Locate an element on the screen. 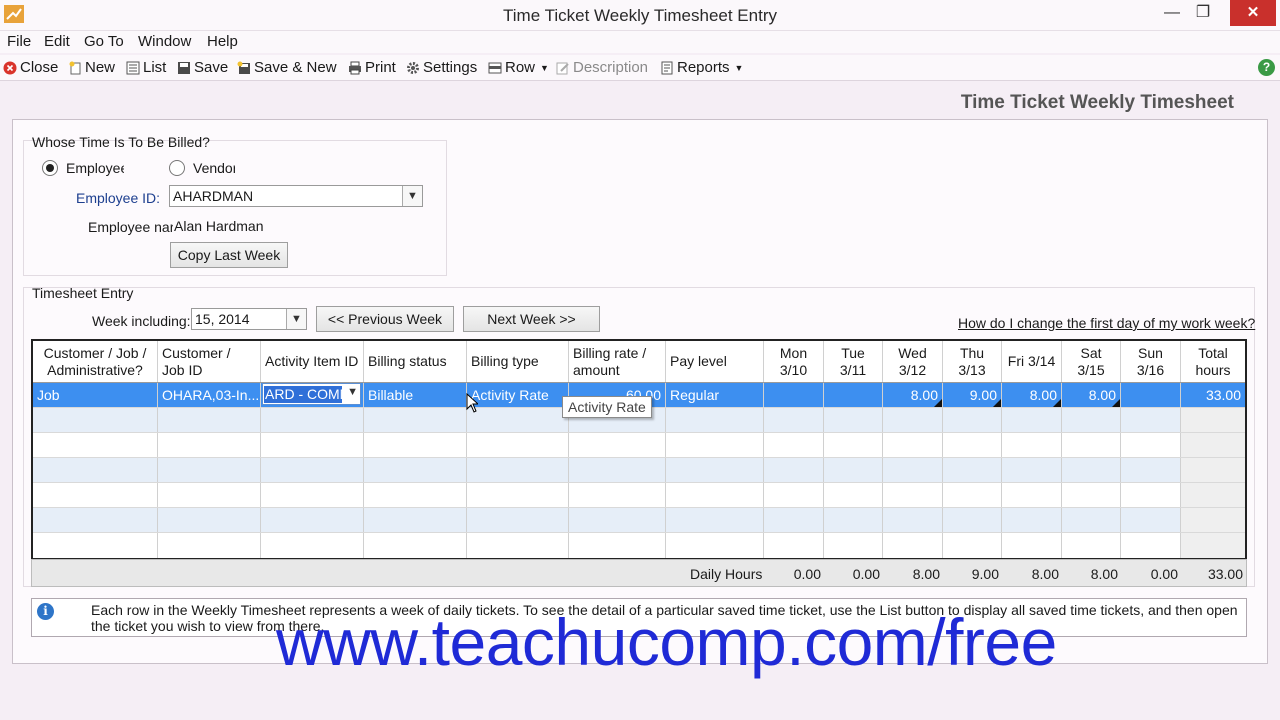 Image resolution: width=1280 pixels, height=720 pixels. col-header-sat: Sat 3/15 is located at coordinates (1091, 361).